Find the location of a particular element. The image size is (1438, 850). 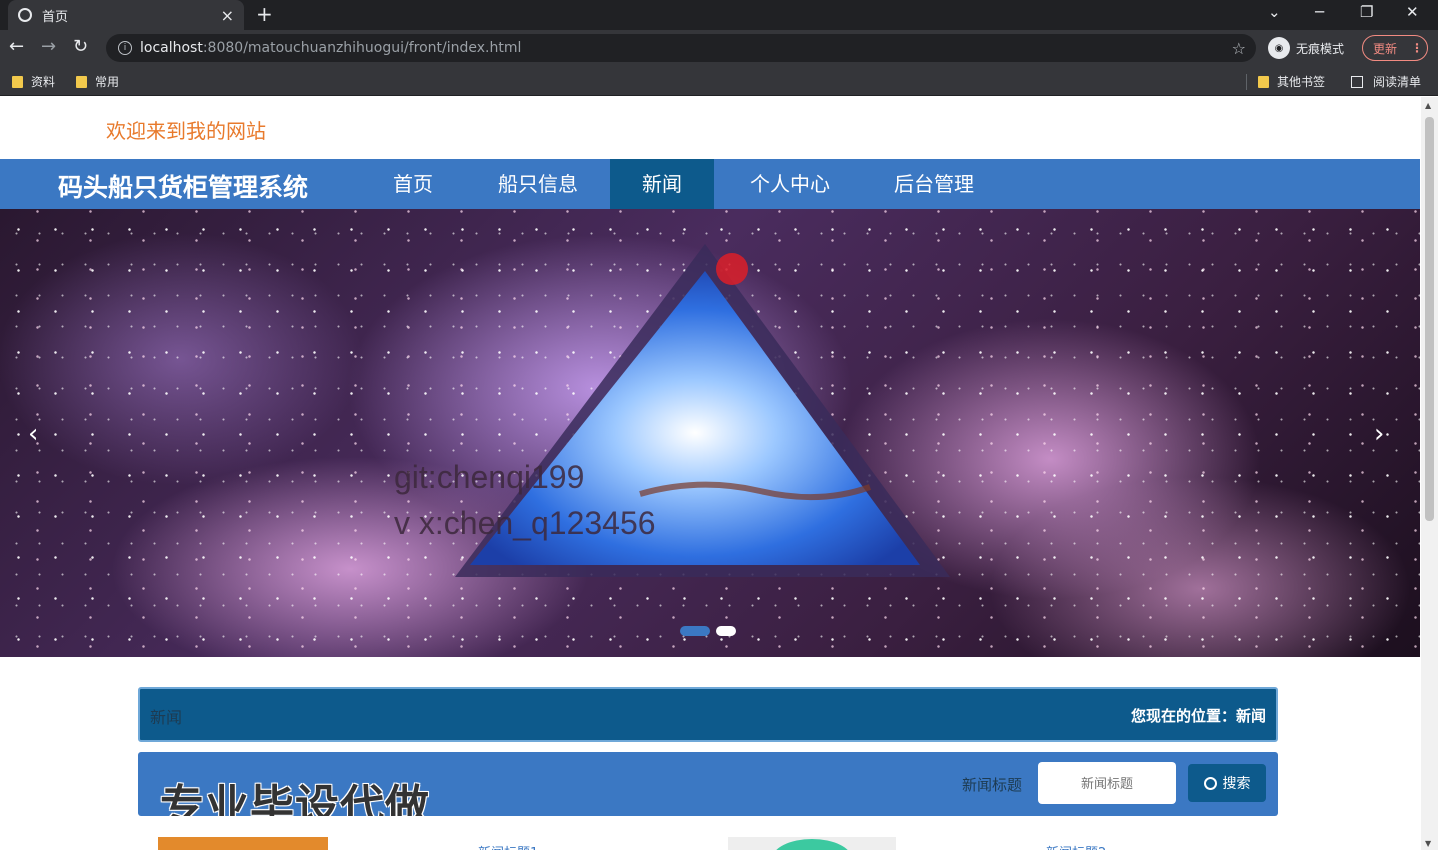

nav-item-admin: 后台管理 is located at coordinates (934, 184).